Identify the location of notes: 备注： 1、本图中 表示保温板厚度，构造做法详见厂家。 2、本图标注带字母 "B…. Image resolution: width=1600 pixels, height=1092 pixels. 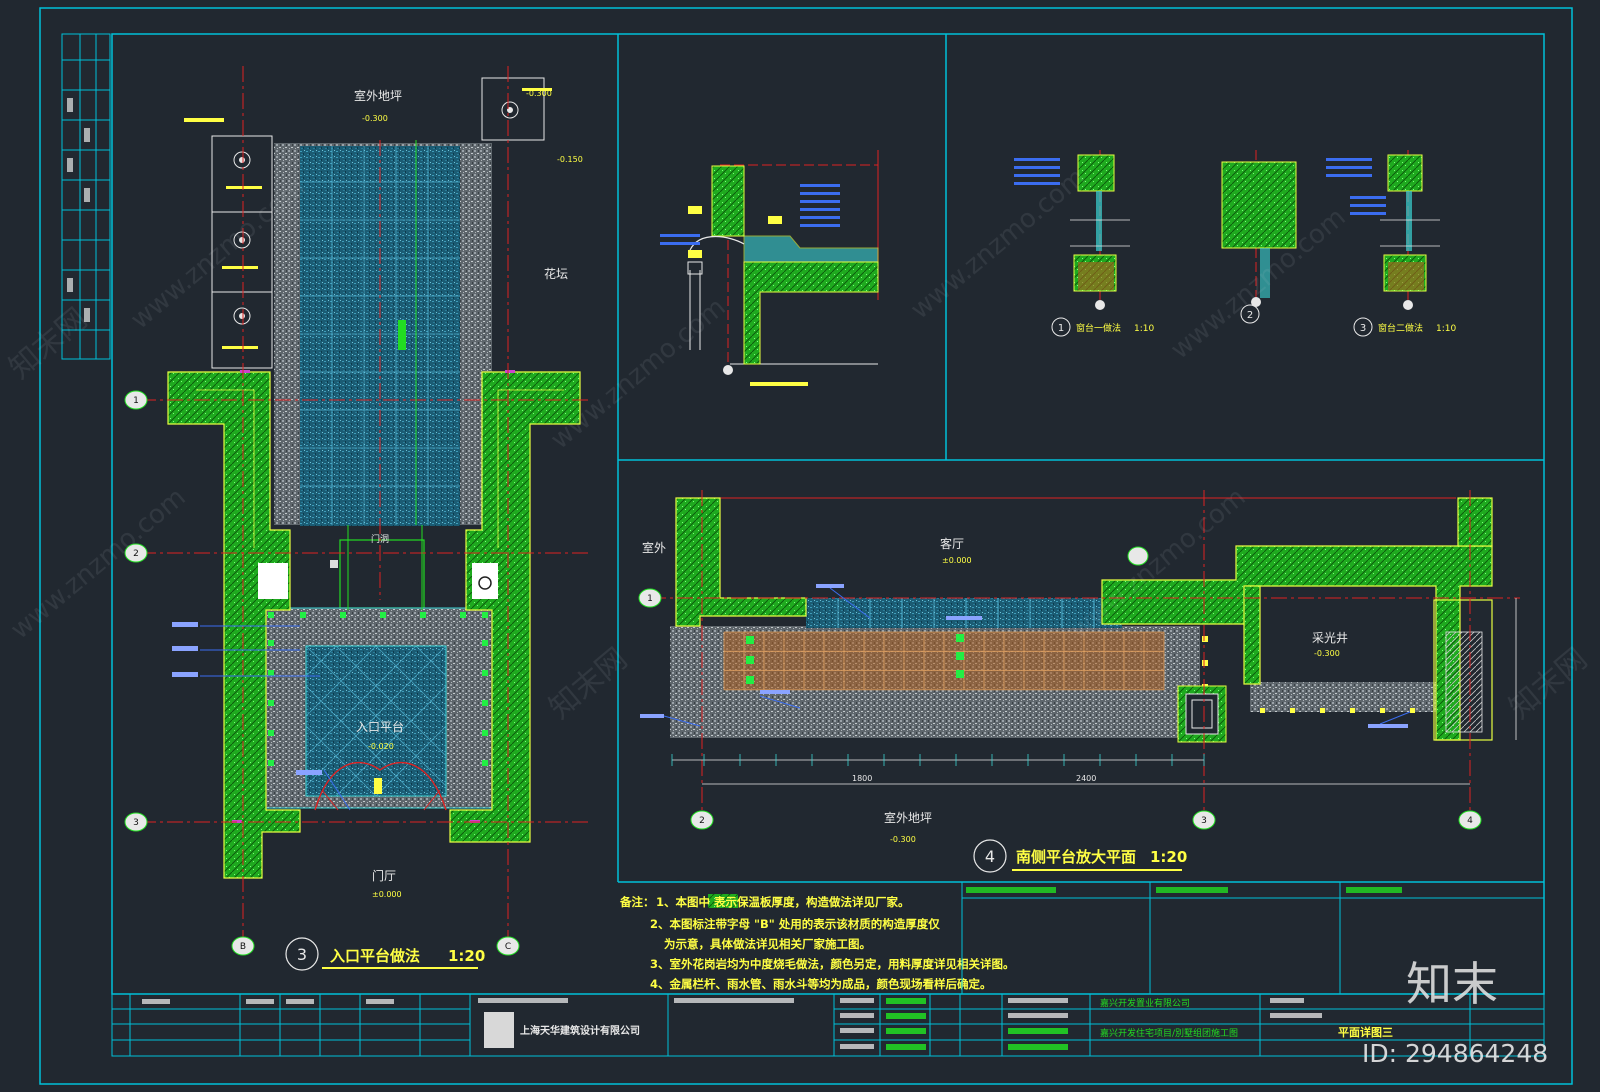
(817, 942).